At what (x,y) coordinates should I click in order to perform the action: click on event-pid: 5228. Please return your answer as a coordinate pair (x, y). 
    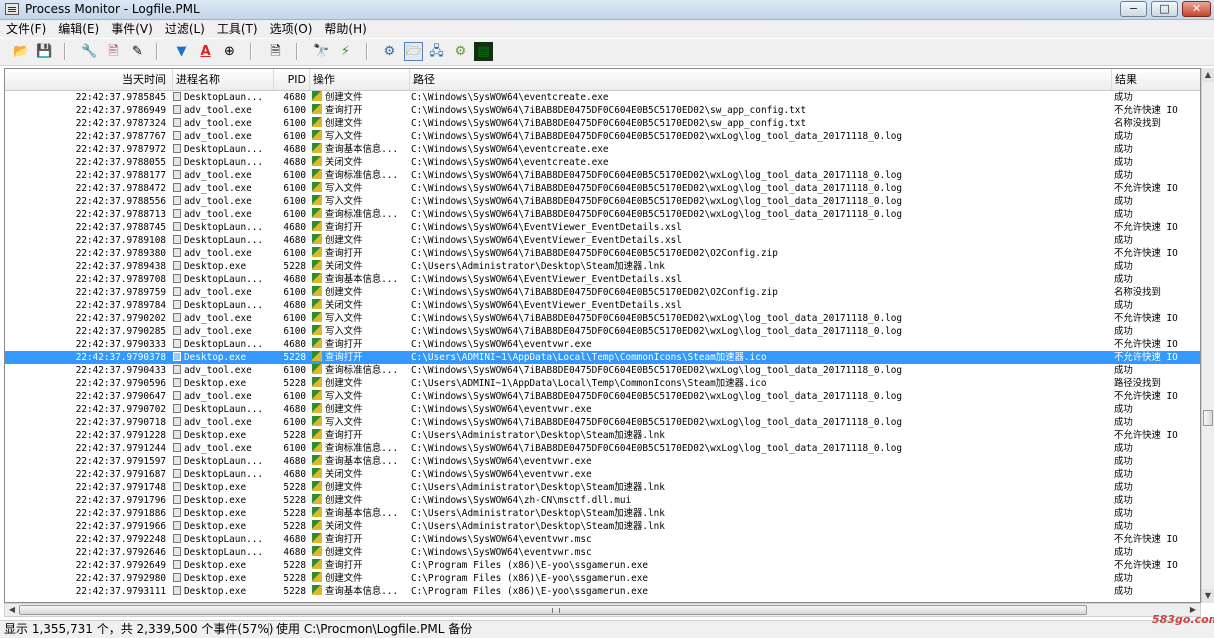
    Looking at the image, I should click on (294, 526).